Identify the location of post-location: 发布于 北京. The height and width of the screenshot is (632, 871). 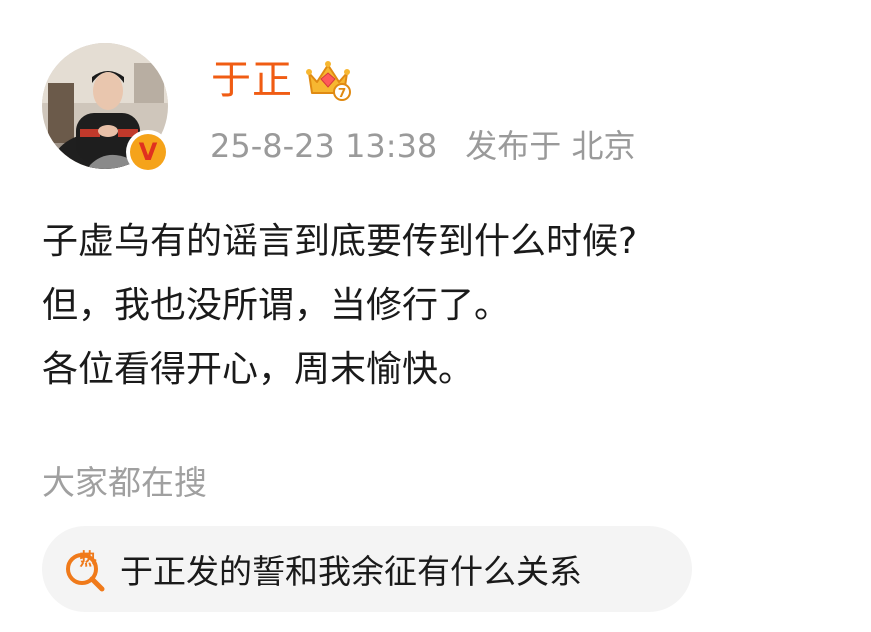
(550, 146).